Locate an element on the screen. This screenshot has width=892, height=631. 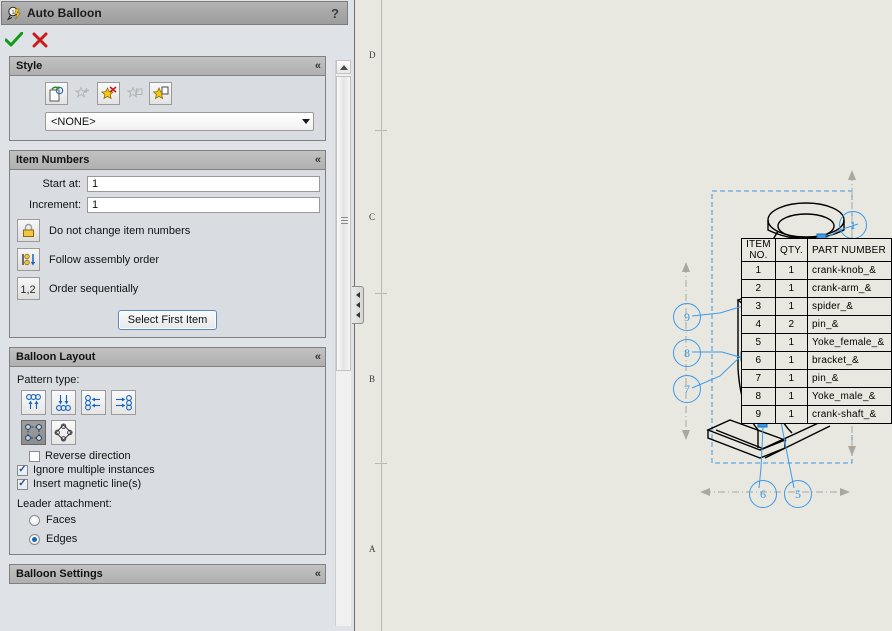
increment-input is located at coordinates (203, 205).